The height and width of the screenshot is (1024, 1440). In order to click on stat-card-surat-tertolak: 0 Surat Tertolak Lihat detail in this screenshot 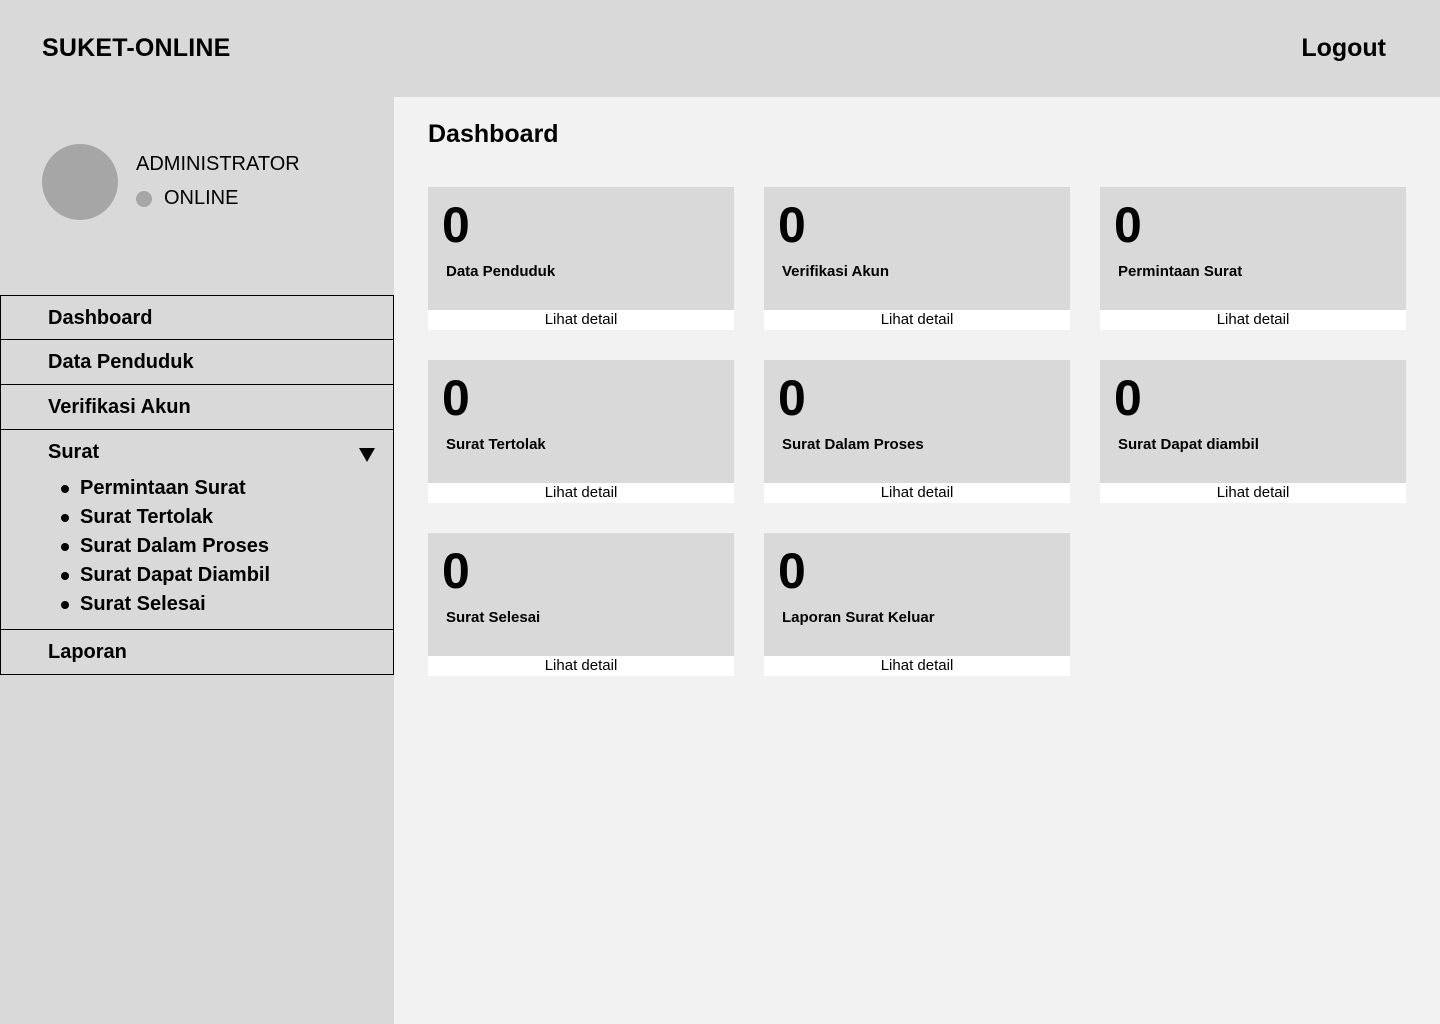, I will do `click(581, 431)`.